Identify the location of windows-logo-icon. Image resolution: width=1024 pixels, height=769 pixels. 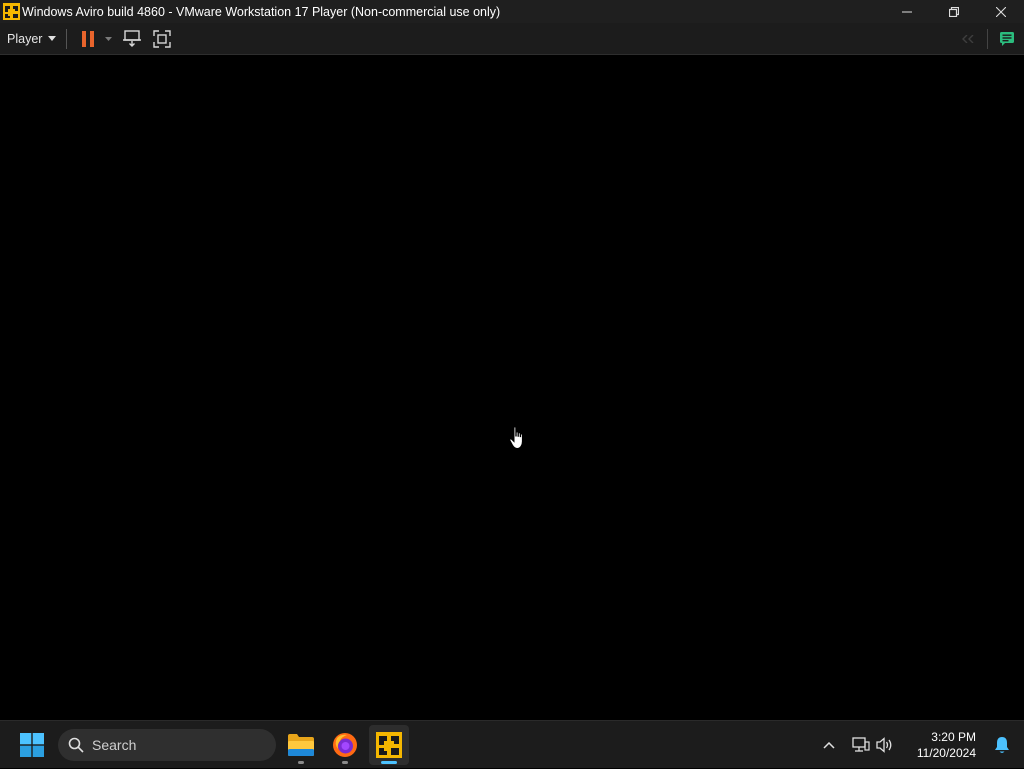
(32, 745).